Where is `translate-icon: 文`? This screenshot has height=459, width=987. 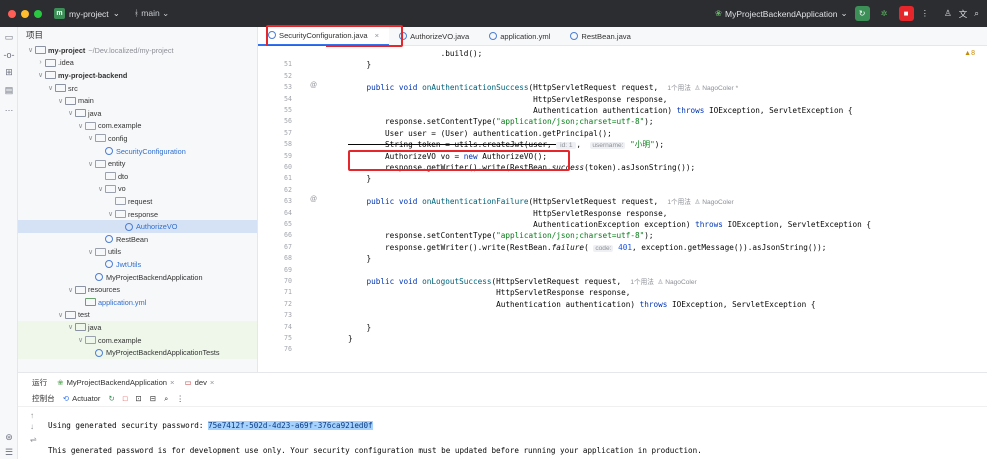
translate-icon: 文 is located at coordinates (963, 14).